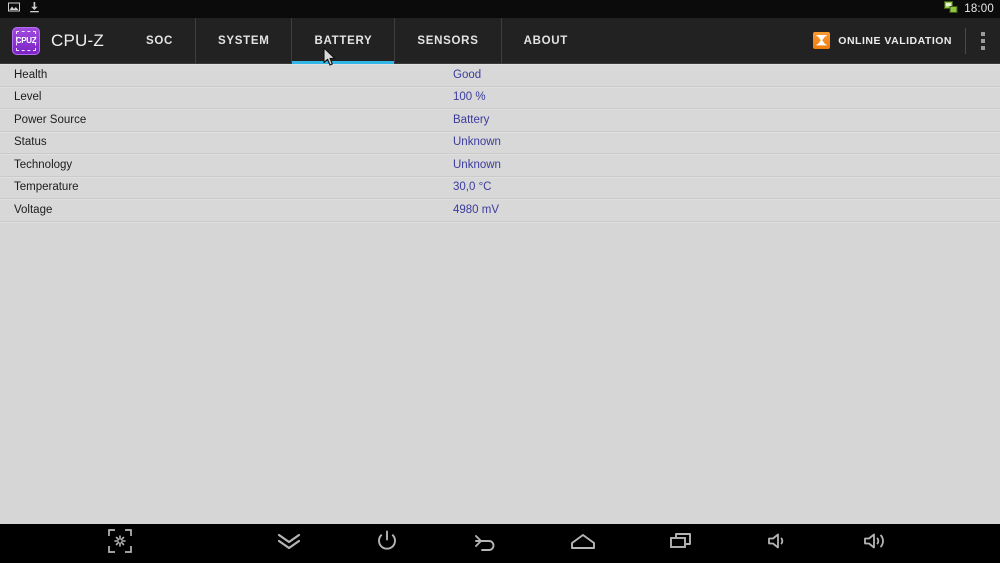  I want to click on table-row: Level 100 %, so click(500, 97).